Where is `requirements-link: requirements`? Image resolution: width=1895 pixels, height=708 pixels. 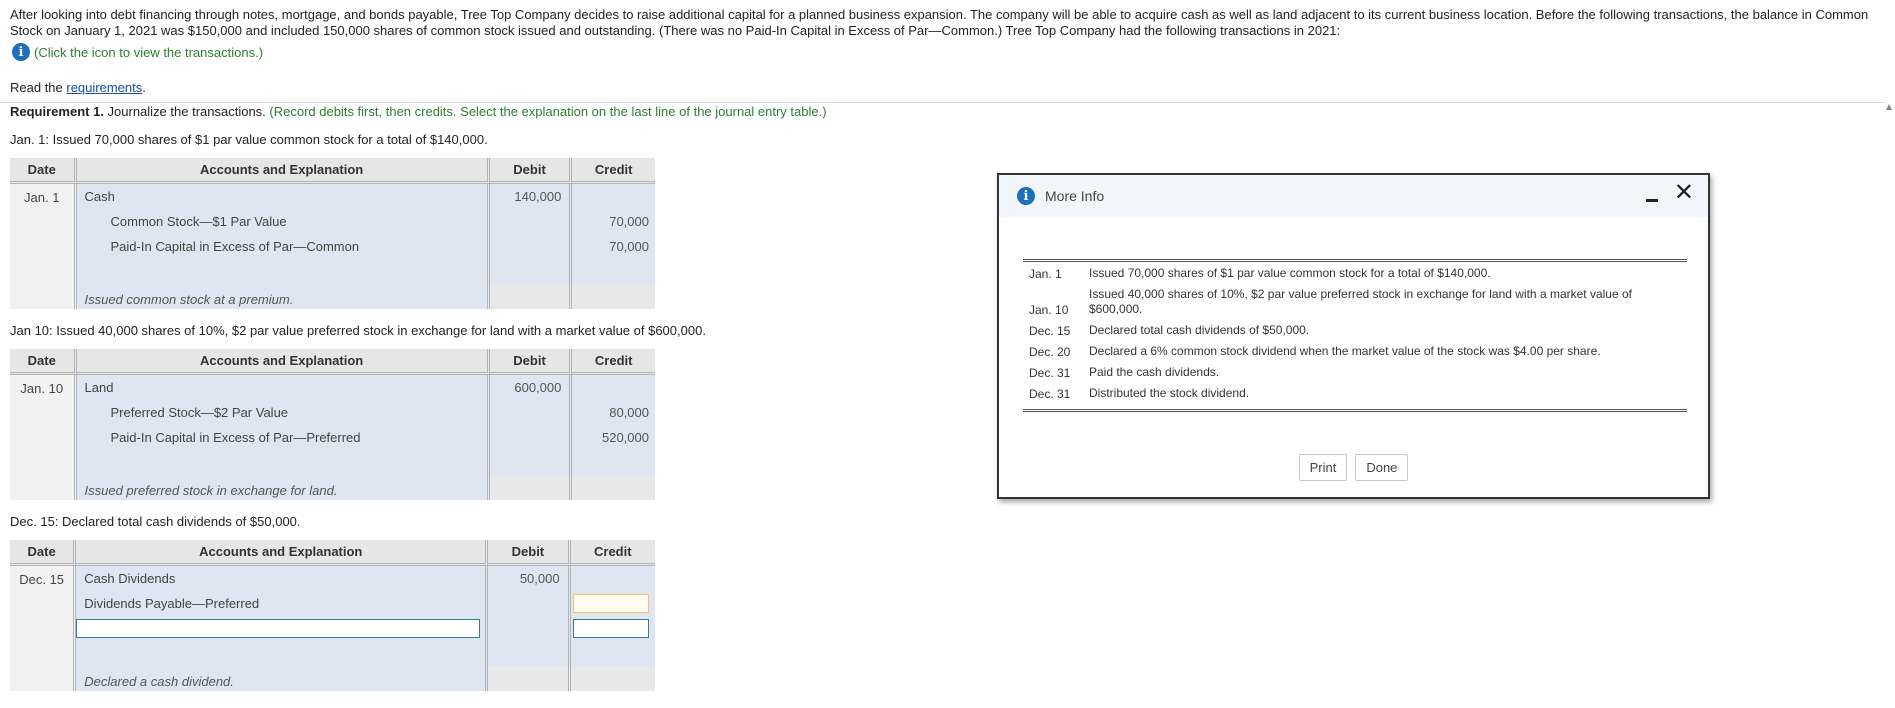
requirements-link: requirements is located at coordinates (104, 87).